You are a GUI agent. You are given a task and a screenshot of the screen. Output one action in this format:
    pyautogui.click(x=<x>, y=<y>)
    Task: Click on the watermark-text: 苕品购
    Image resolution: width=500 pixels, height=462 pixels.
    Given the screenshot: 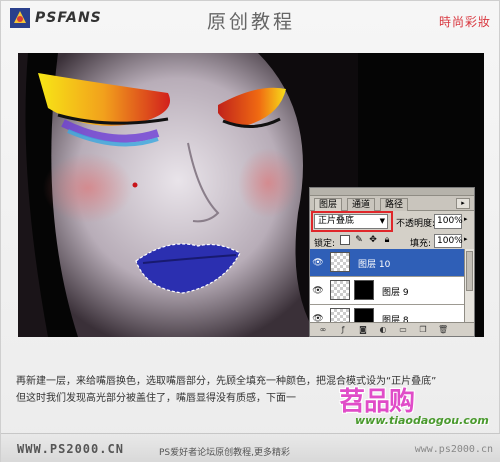 What is the action you would take?
    pyautogui.click(x=377, y=402)
    